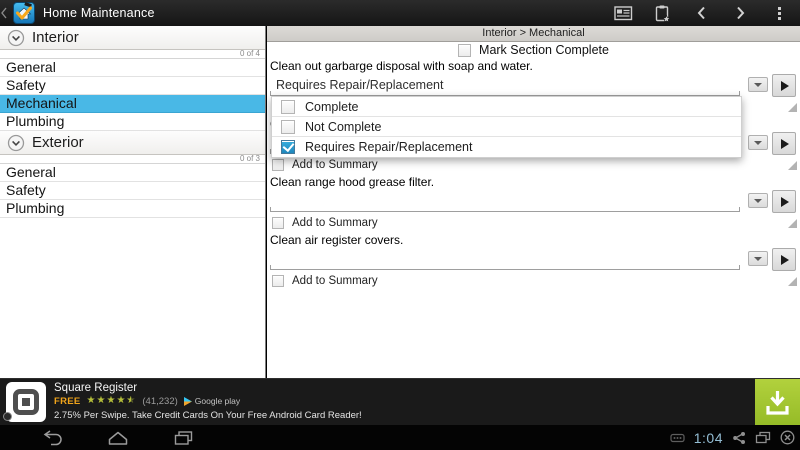 Image resolution: width=800 pixels, height=450 pixels. Describe the element at coordinates (544, 50) in the screenshot. I see `mark-section-label: Mark Section Complete` at that location.